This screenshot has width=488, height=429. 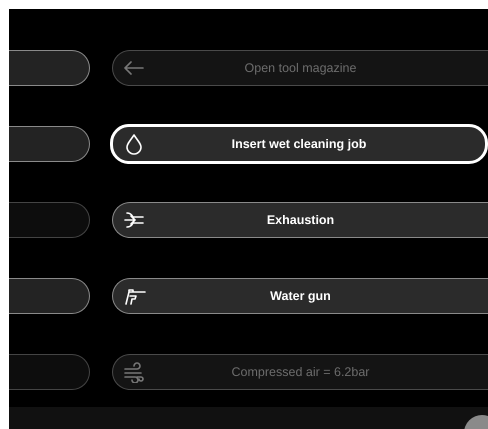 What do you see at coordinates (300, 220) in the screenshot?
I see `action-button: Exhaustion` at bounding box center [300, 220].